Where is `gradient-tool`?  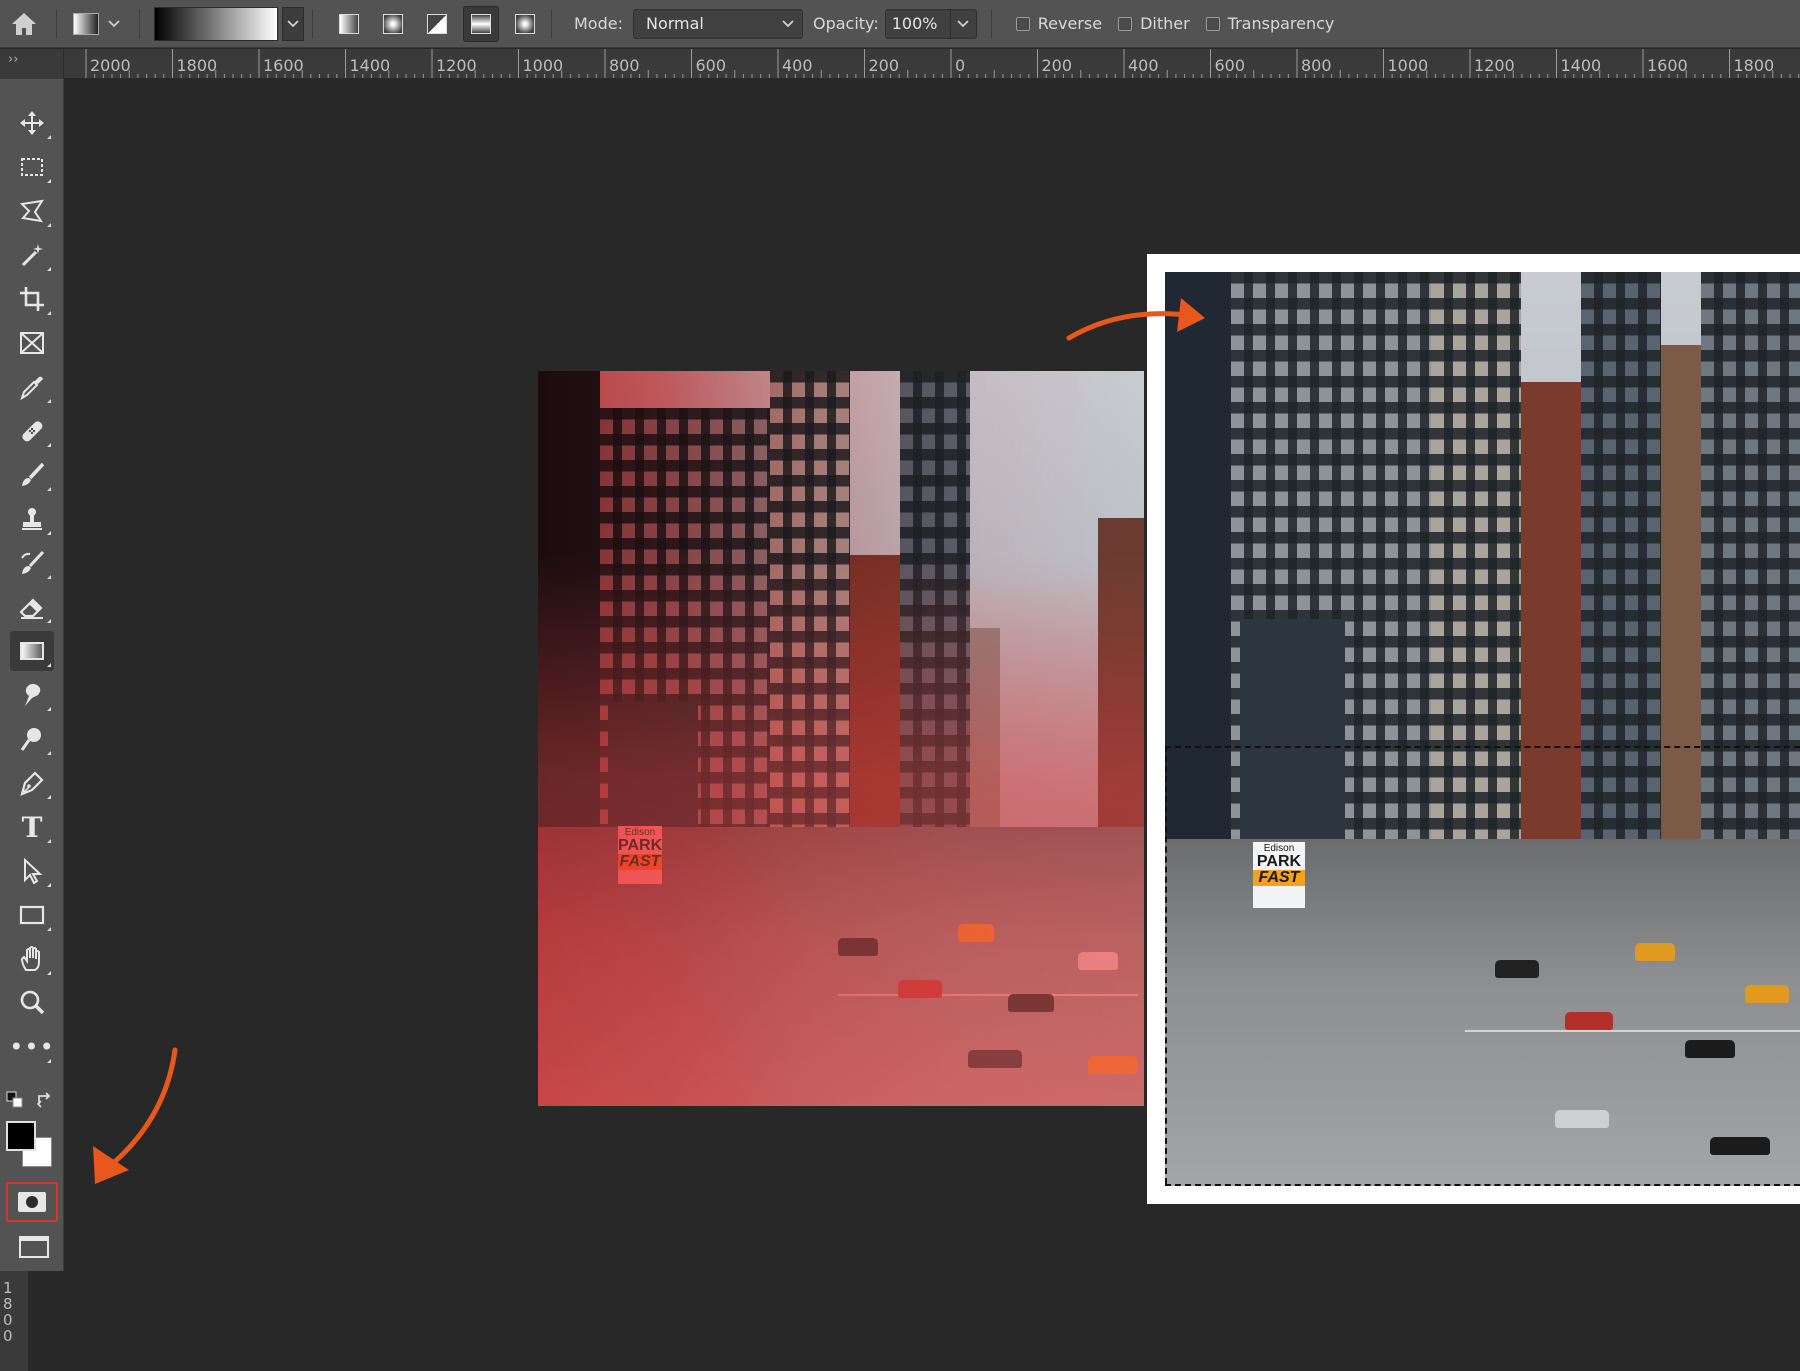
gradient-tool is located at coordinates (32, 651).